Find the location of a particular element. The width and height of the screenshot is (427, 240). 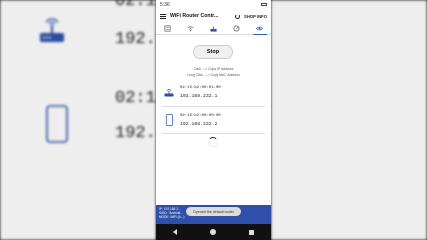

tab-speed is located at coordinates (237, 29).